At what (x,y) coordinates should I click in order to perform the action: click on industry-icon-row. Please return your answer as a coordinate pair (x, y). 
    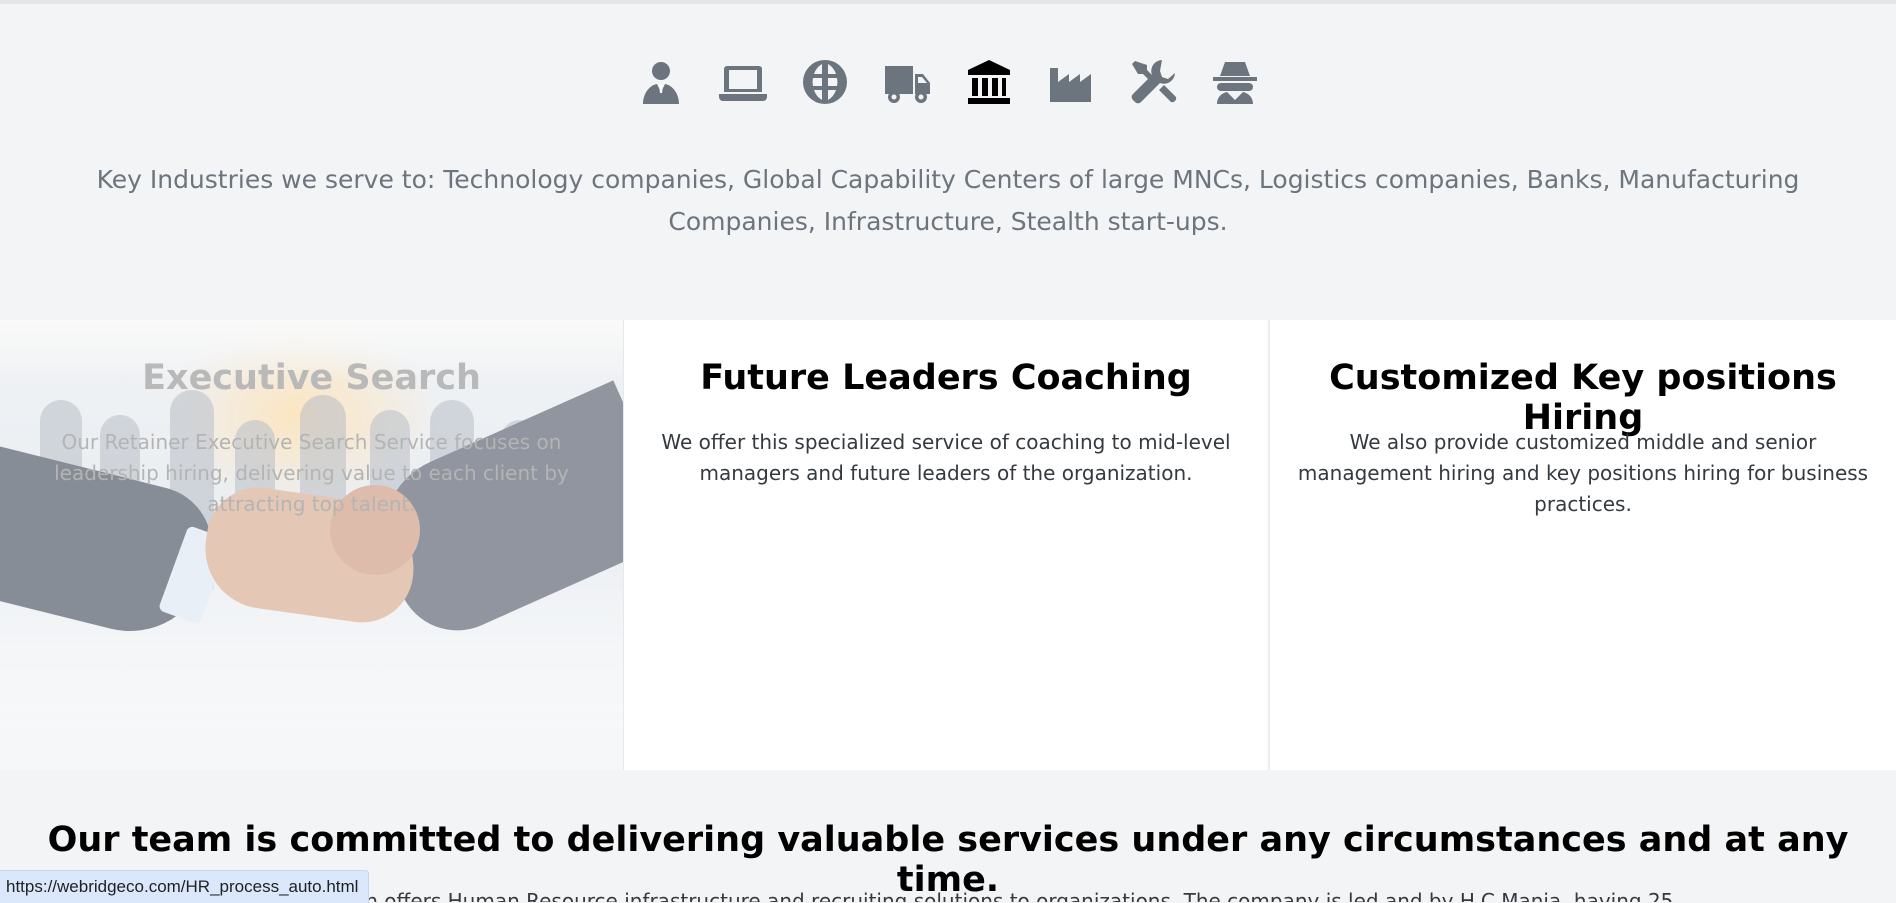
    Looking at the image, I should click on (948, 82).